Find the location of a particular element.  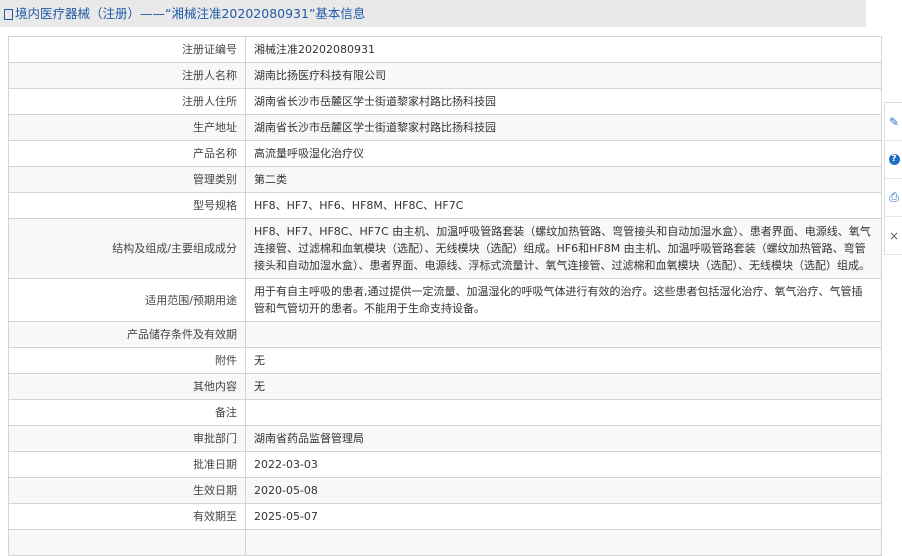

row-value: HF8、HF7、HF6、HF8M、HF8C、HF7C is located at coordinates (563, 205).